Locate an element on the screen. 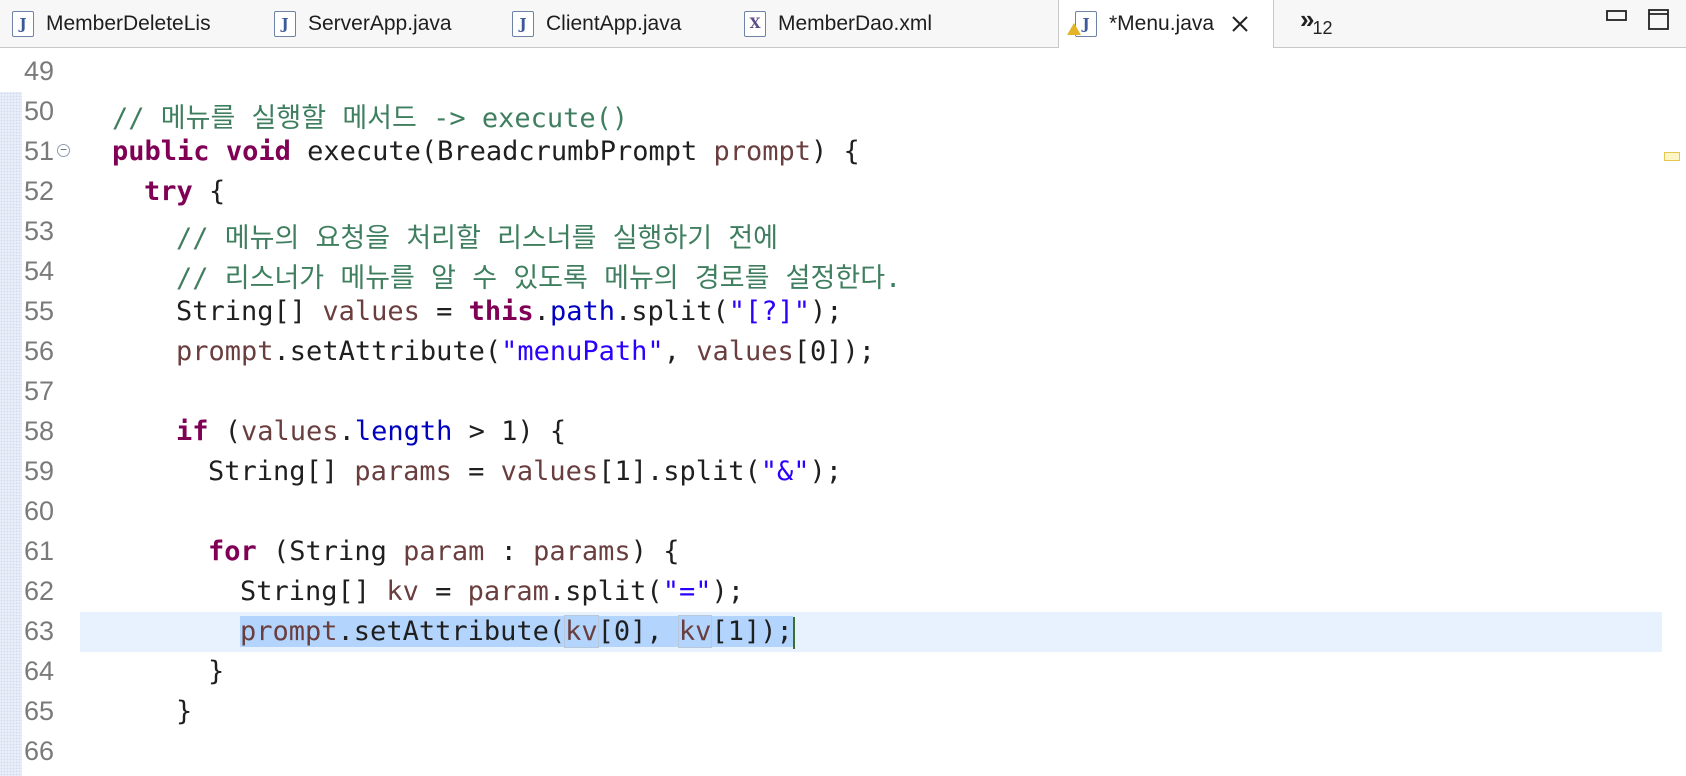 The width and height of the screenshot is (1686, 776). code-line: 64 } is located at coordinates (843, 672).